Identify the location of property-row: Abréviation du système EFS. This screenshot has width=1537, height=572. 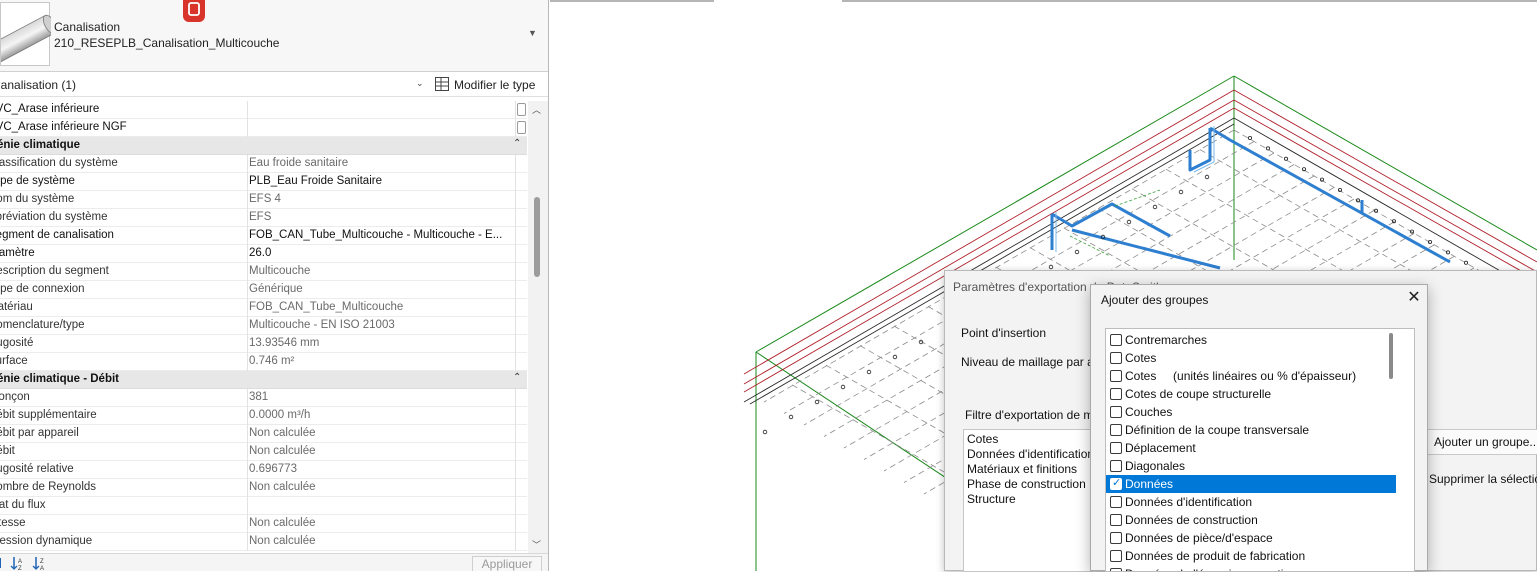
(263, 218).